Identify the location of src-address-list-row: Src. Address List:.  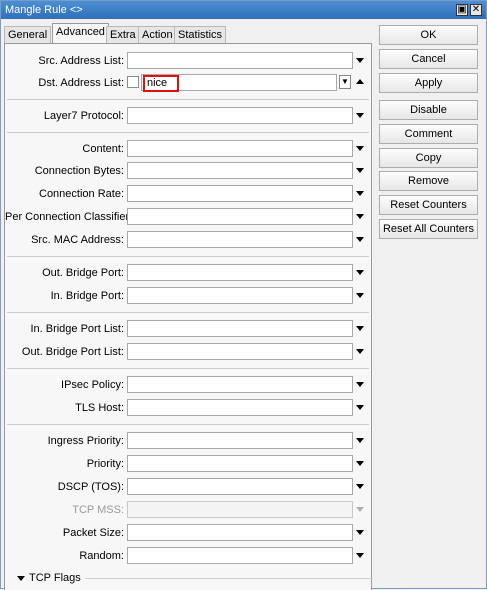
(188, 61).